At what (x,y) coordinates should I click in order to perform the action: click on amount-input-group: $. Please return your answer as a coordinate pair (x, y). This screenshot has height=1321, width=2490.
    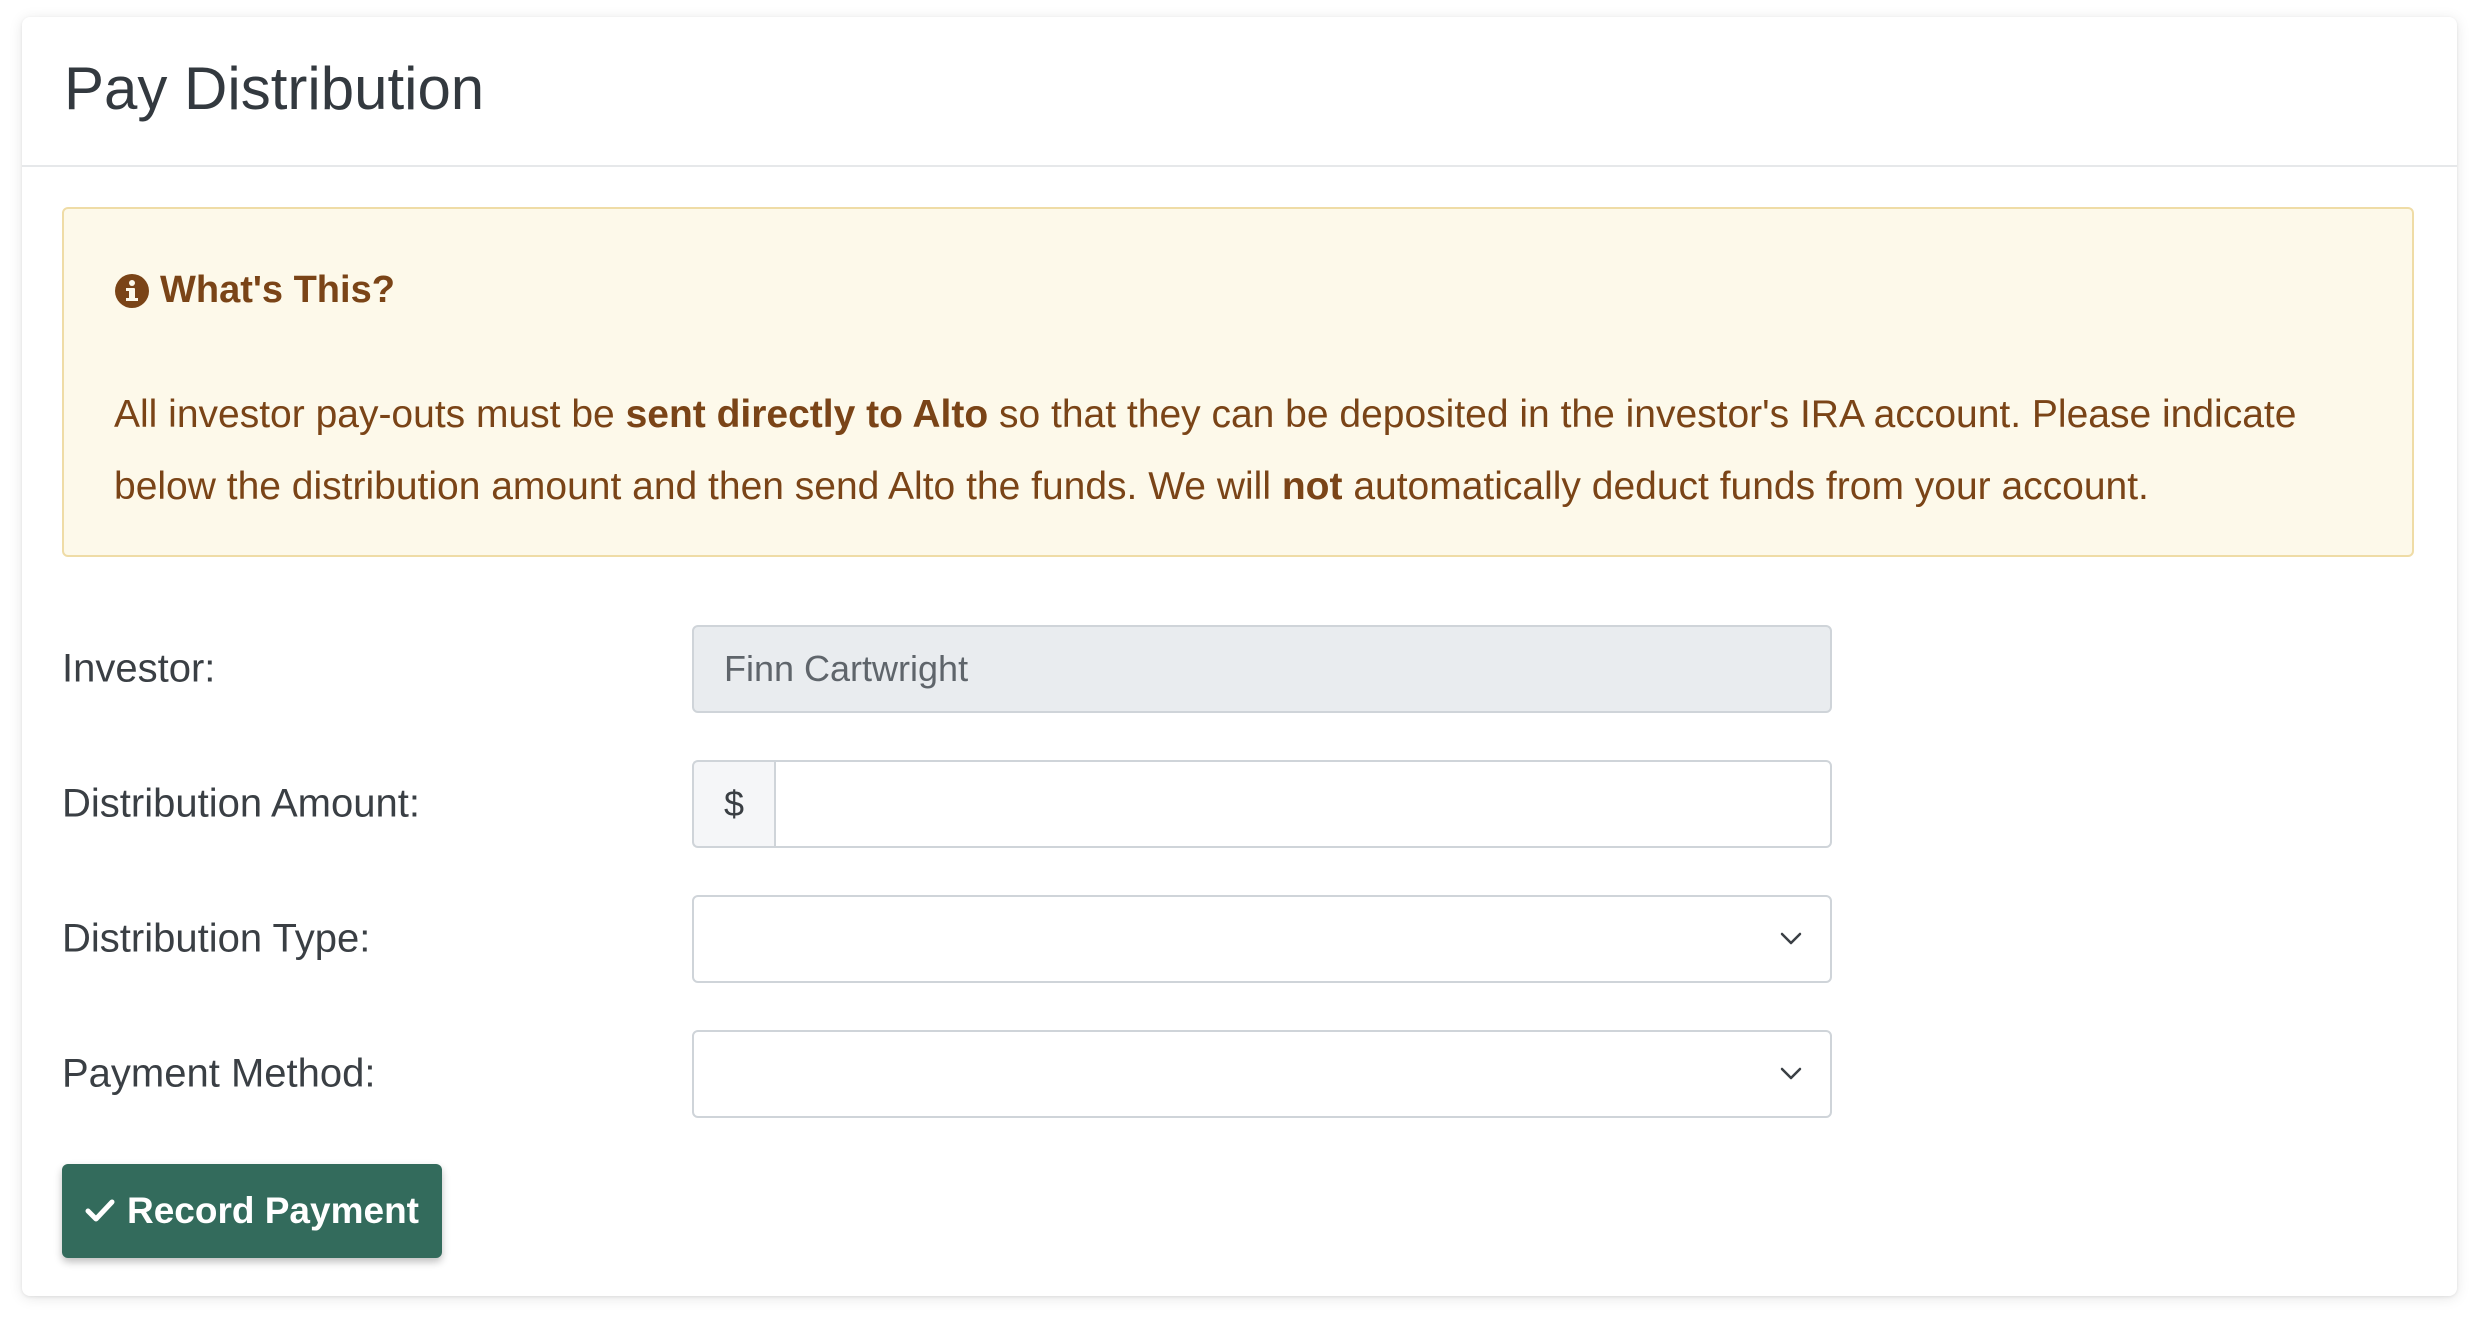
    Looking at the image, I should click on (1262, 804).